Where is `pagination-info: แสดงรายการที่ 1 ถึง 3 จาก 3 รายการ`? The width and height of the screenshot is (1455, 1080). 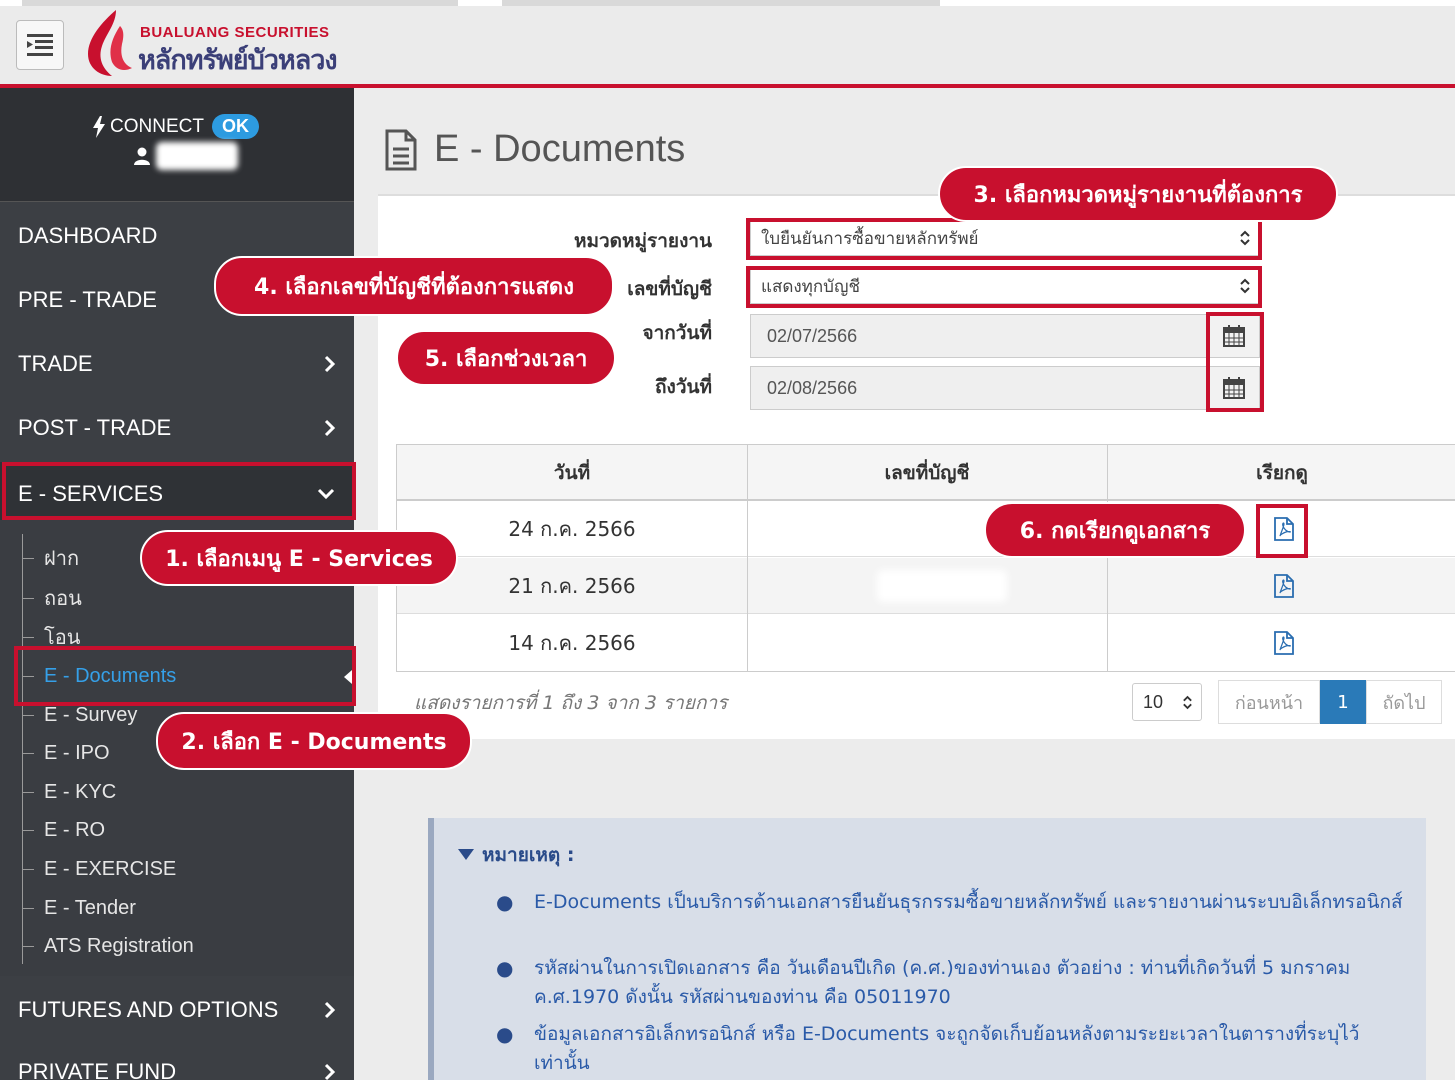
pagination-info: แสดงรายการที่ 1 ถึง 3 จาก 3 รายการ is located at coordinates (571, 703).